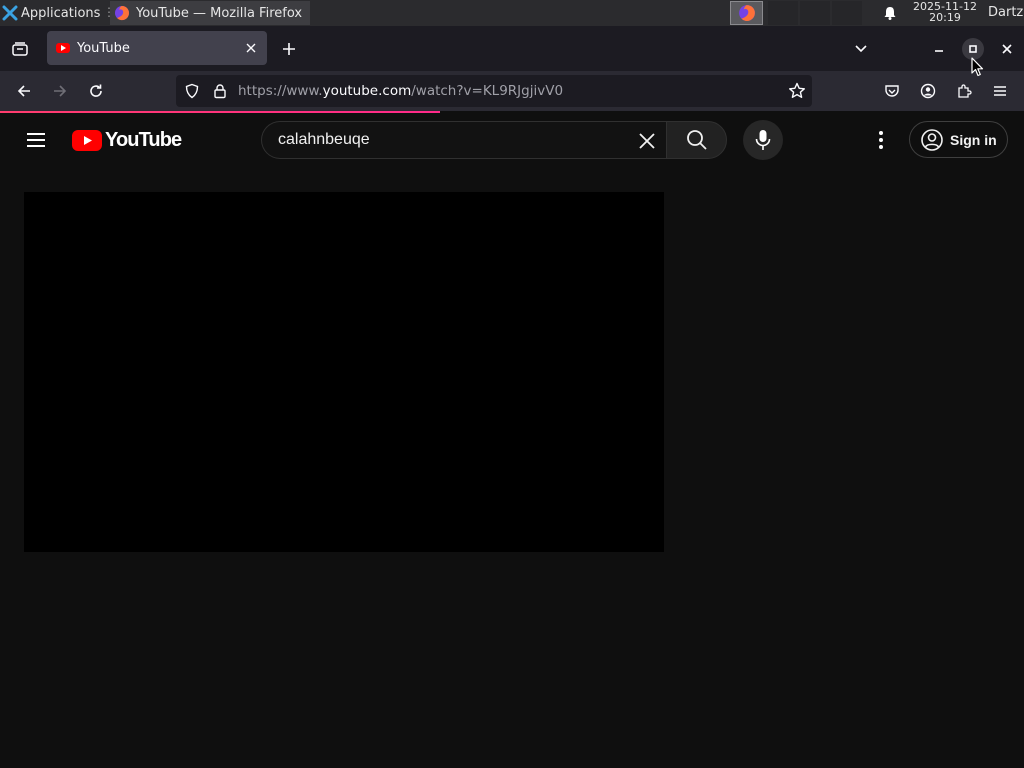 The width and height of the screenshot is (1024, 768). I want to click on tray-firefox-button, so click(746, 13).